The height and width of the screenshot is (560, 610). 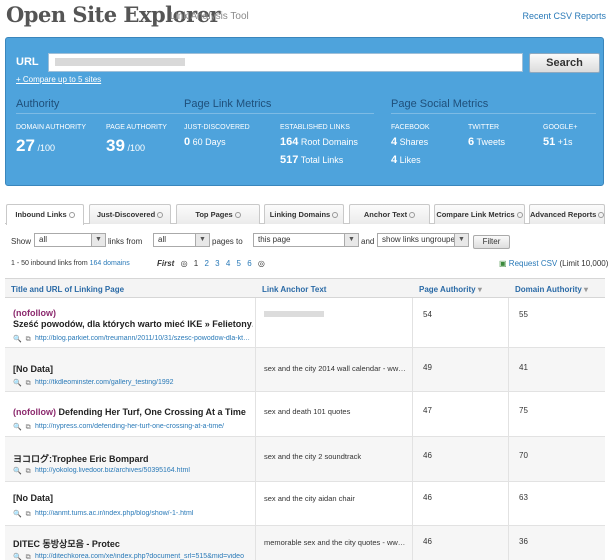 I want to click on facebook-likes-value: 4 Likes, so click(x=406, y=160).